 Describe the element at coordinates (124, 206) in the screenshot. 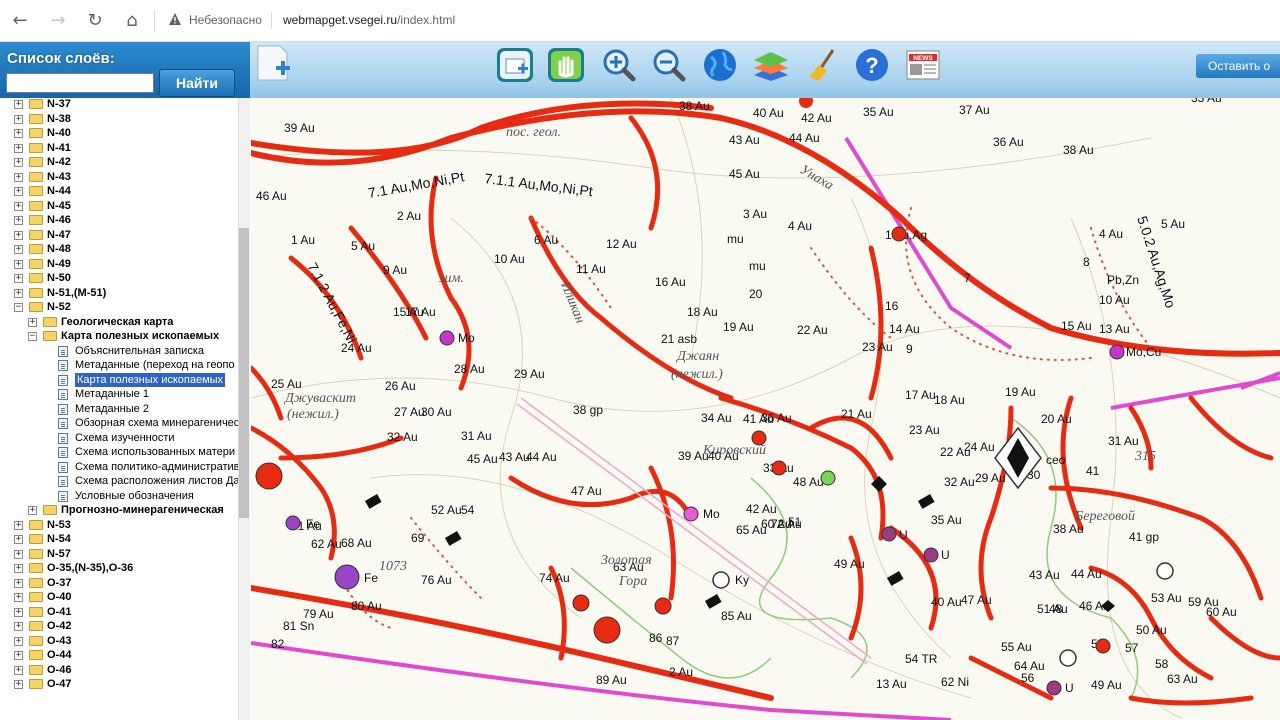

I see `tree-item-sheet: + N-45` at that location.